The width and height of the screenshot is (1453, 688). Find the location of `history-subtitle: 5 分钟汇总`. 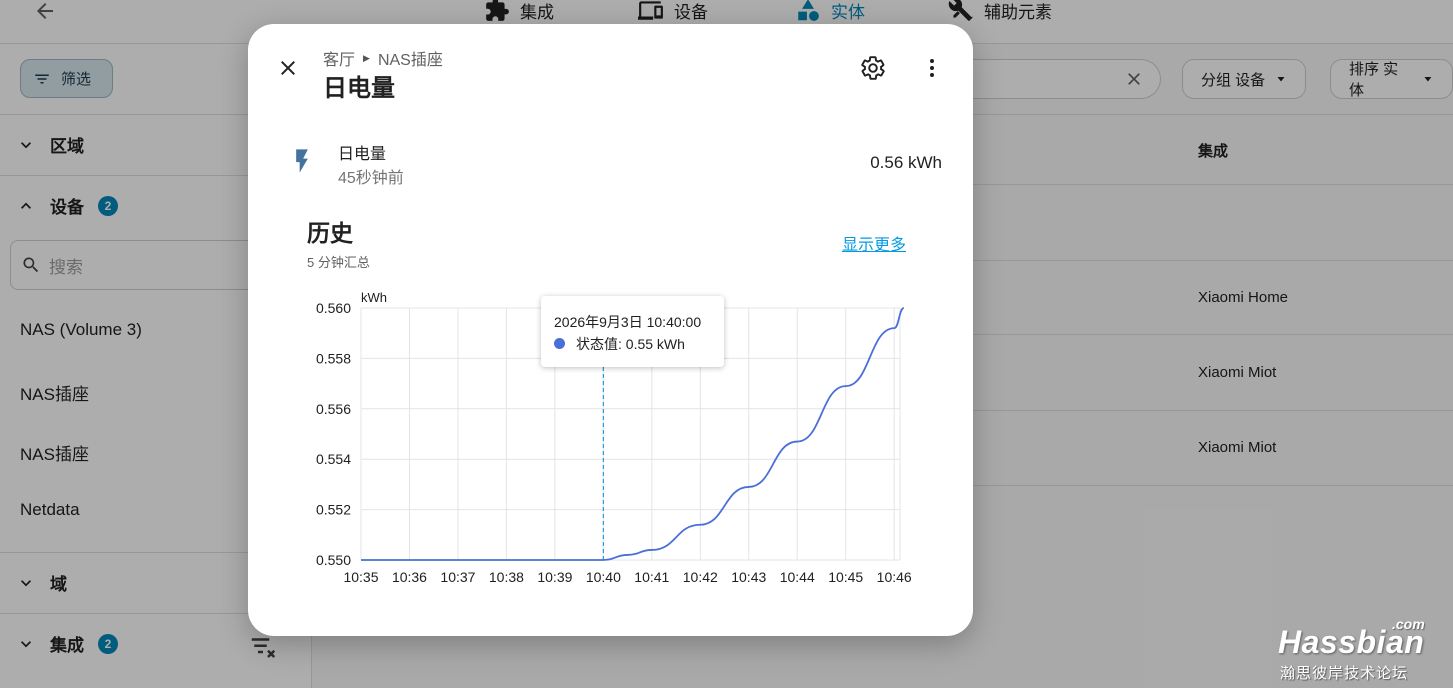

history-subtitle: 5 分钟汇总 is located at coordinates (338, 262).